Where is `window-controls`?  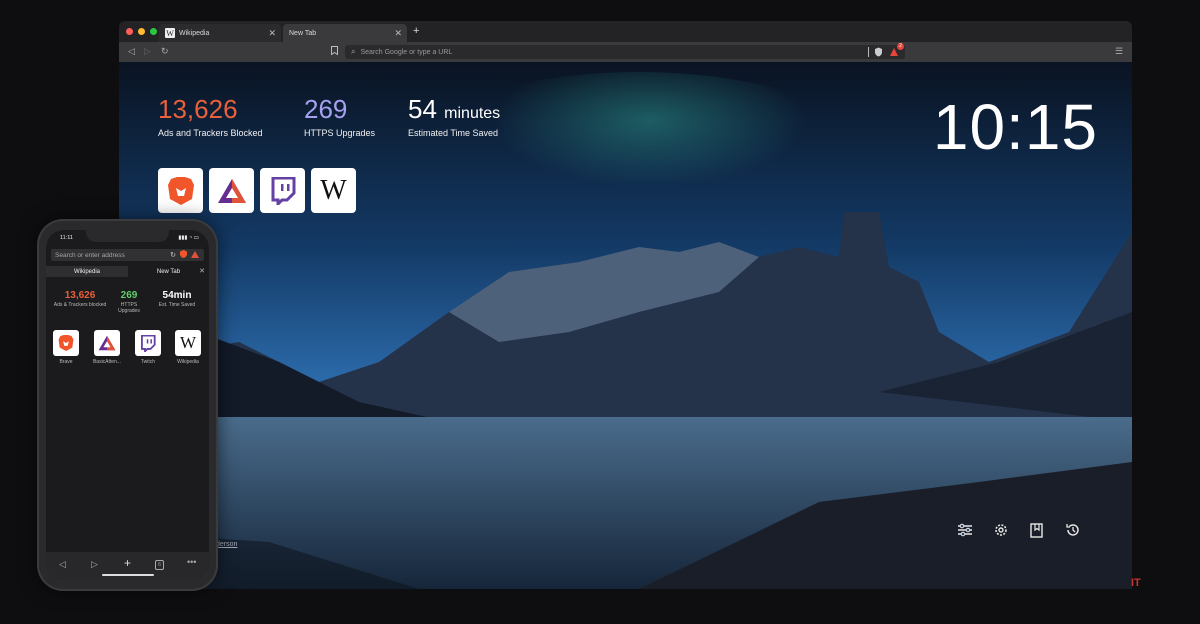 window-controls is located at coordinates (141, 31).